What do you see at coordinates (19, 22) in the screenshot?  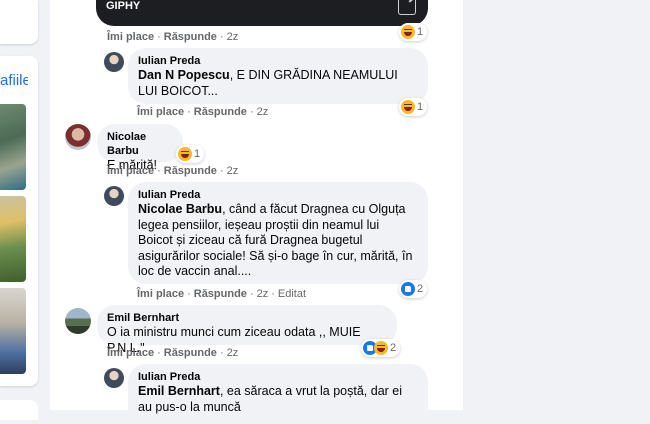 I see `left-card-top` at bounding box center [19, 22].